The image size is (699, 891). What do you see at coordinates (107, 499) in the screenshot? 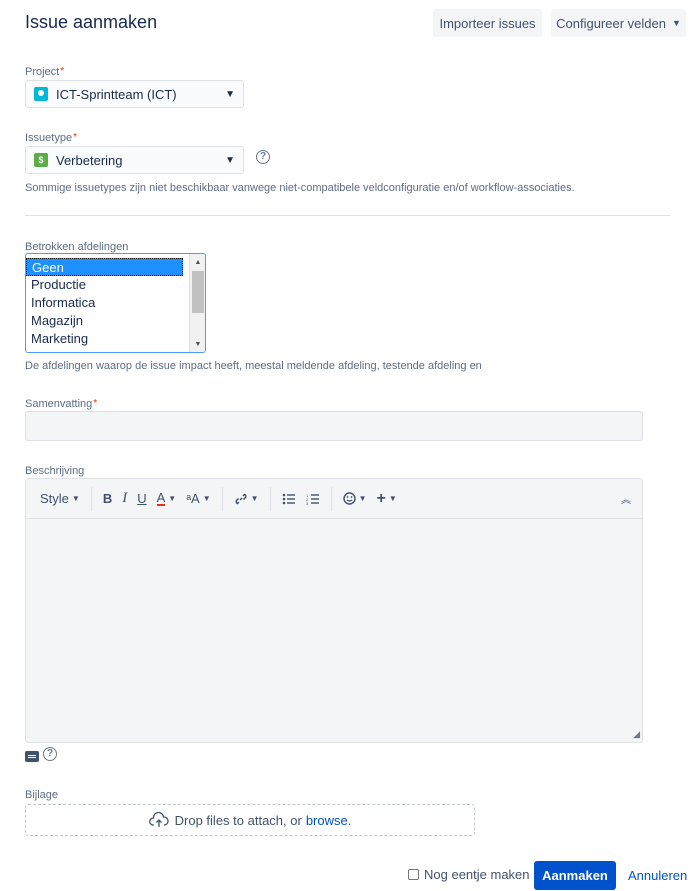
I see `bold-button: B` at bounding box center [107, 499].